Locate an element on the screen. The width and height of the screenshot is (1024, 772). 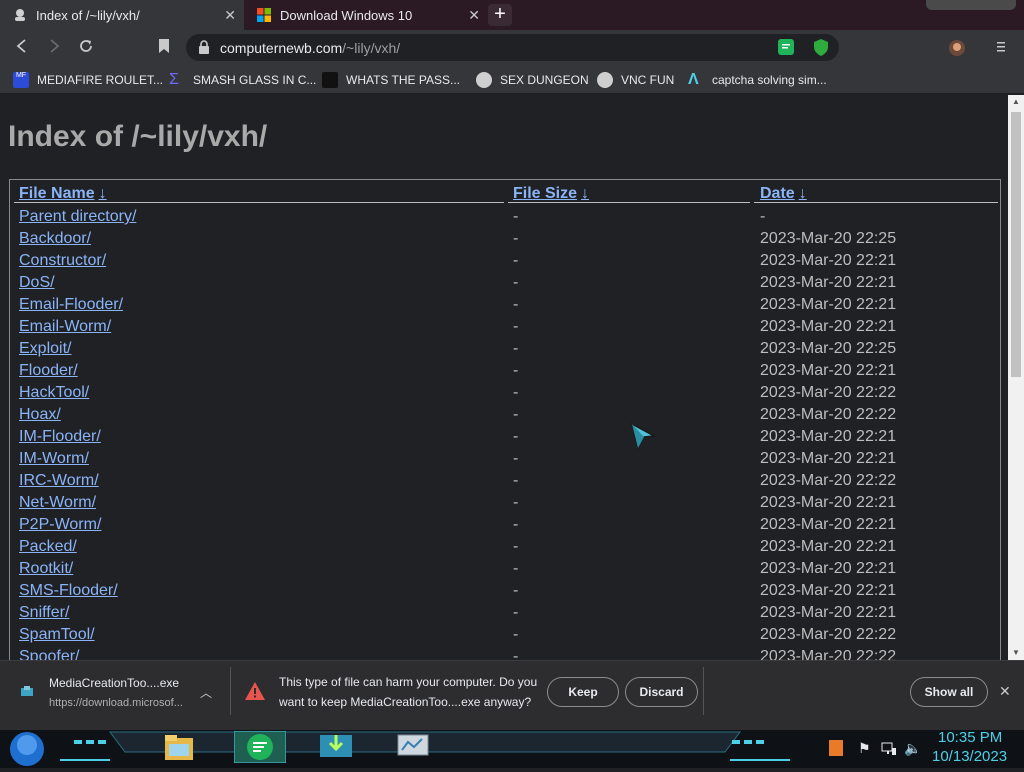
column-header-file-name: File Name ↓ is located at coordinates (63, 194).